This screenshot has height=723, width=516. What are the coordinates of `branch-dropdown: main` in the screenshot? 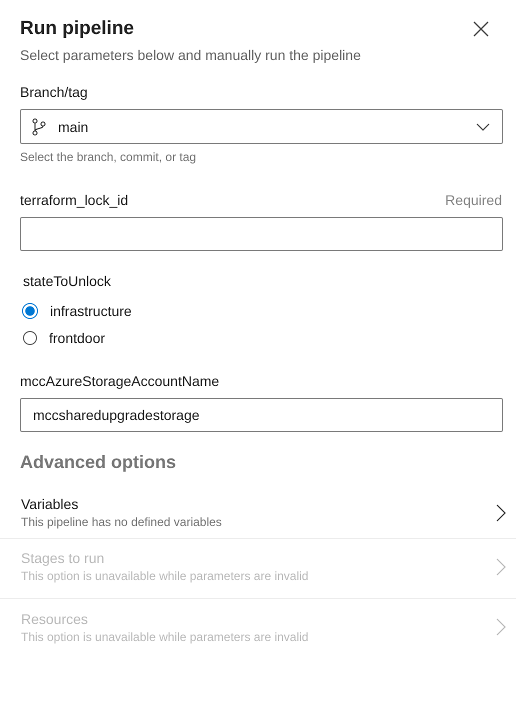 It's located at (261, 126).